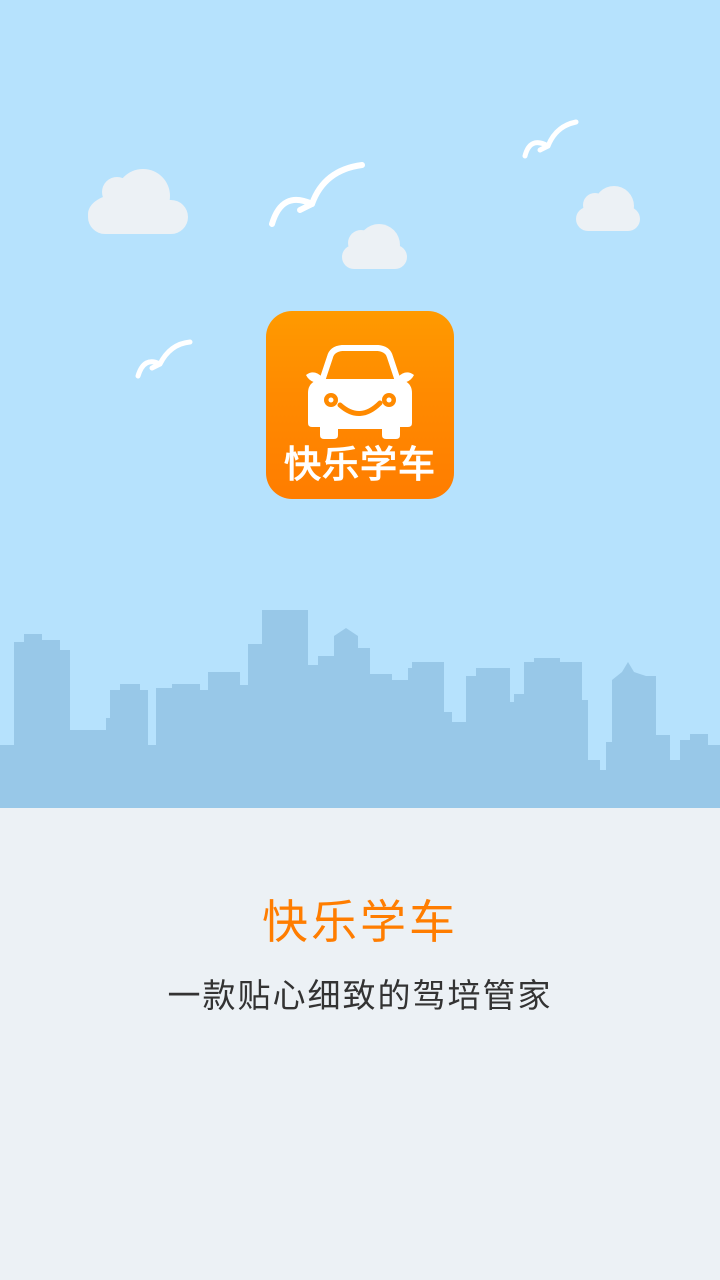 The width and height of the screenshot is (720, 1280). What do you see at coordinates (360, 995) in the screenshot?
I see `app-slogan: 一款贴心细致的驾培管家` at bounding box center [360, 995].